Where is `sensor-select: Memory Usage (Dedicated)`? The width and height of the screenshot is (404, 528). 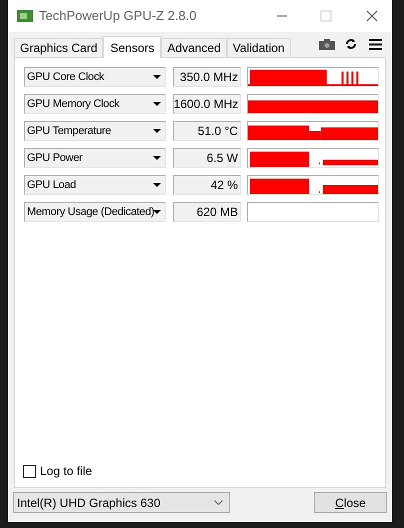 sensor-select: Memory Usage (Dedicated) is located at coordinates (95, 212).